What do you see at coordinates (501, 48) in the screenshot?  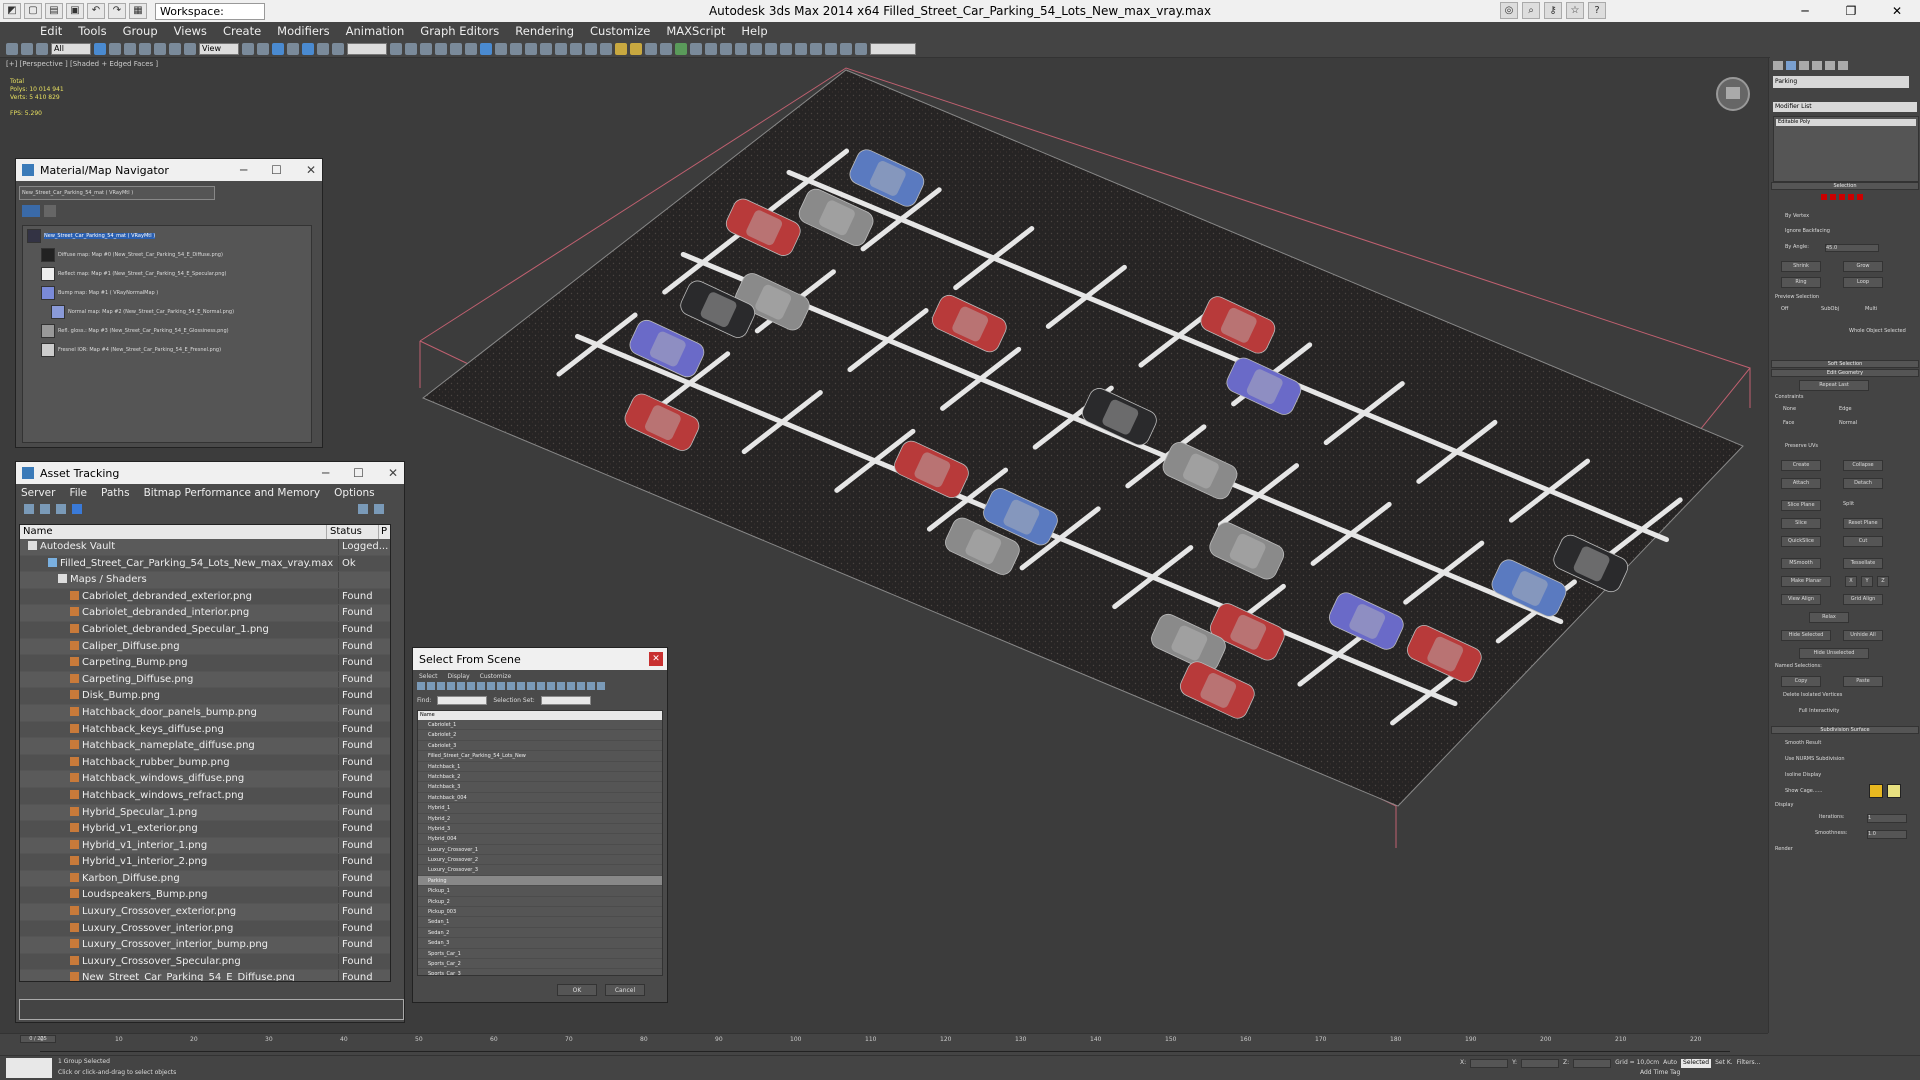 I see `render-setup-icon` at bounding box center [501, 48].